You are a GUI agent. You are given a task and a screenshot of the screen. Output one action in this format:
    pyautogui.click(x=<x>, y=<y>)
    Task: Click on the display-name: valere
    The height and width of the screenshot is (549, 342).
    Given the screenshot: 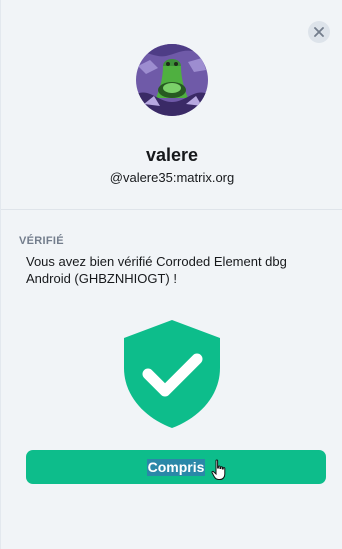 What is the action you would take?
    pyautogui.click(x=172, y=155)
    